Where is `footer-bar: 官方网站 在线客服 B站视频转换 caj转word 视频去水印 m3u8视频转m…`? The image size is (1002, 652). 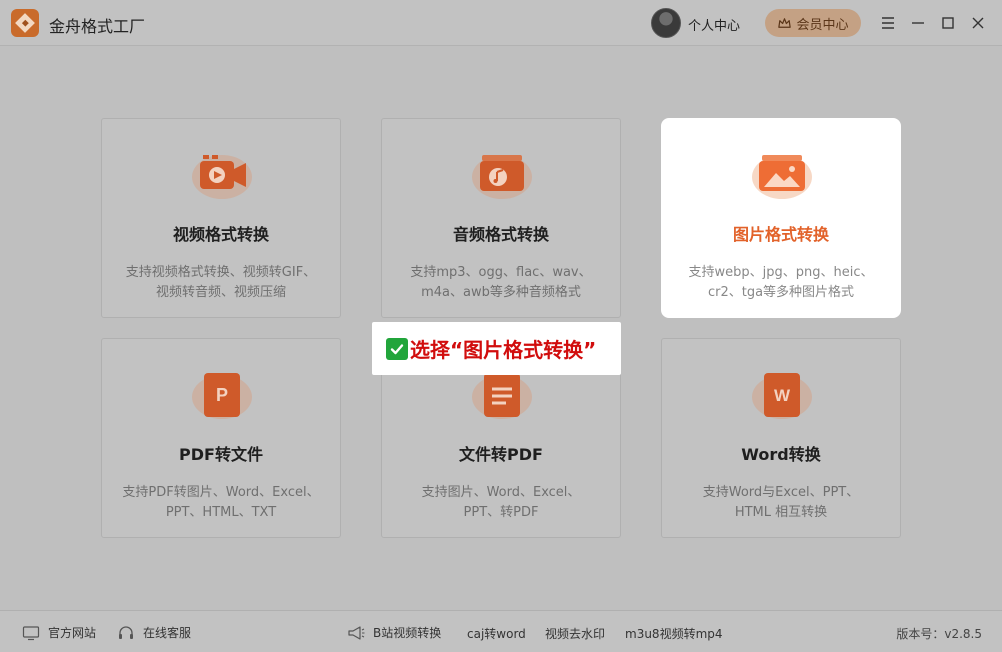 footer-bar: 官方网站 在线客服 B站视频转换 caj转word 视频去水印 m3u8视频转m… is located at coordinates (501, 631).